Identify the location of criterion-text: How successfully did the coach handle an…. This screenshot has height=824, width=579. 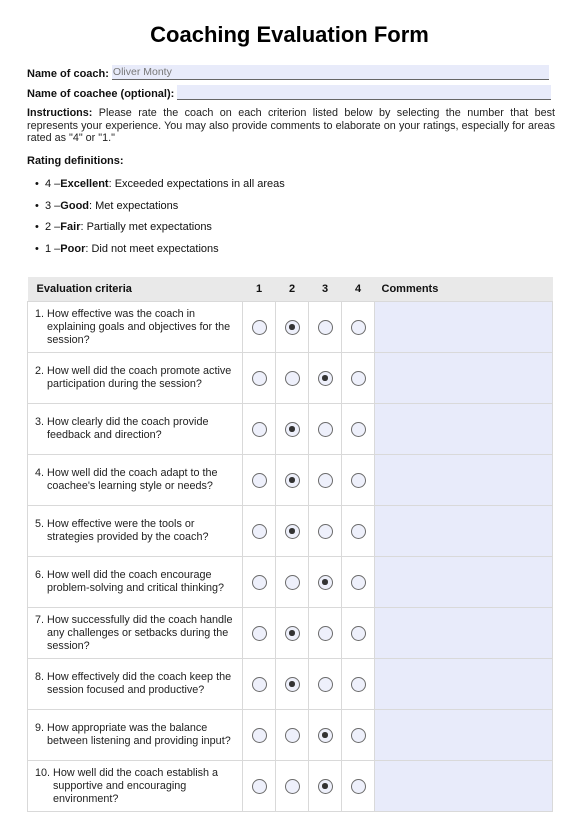
(140, 632).